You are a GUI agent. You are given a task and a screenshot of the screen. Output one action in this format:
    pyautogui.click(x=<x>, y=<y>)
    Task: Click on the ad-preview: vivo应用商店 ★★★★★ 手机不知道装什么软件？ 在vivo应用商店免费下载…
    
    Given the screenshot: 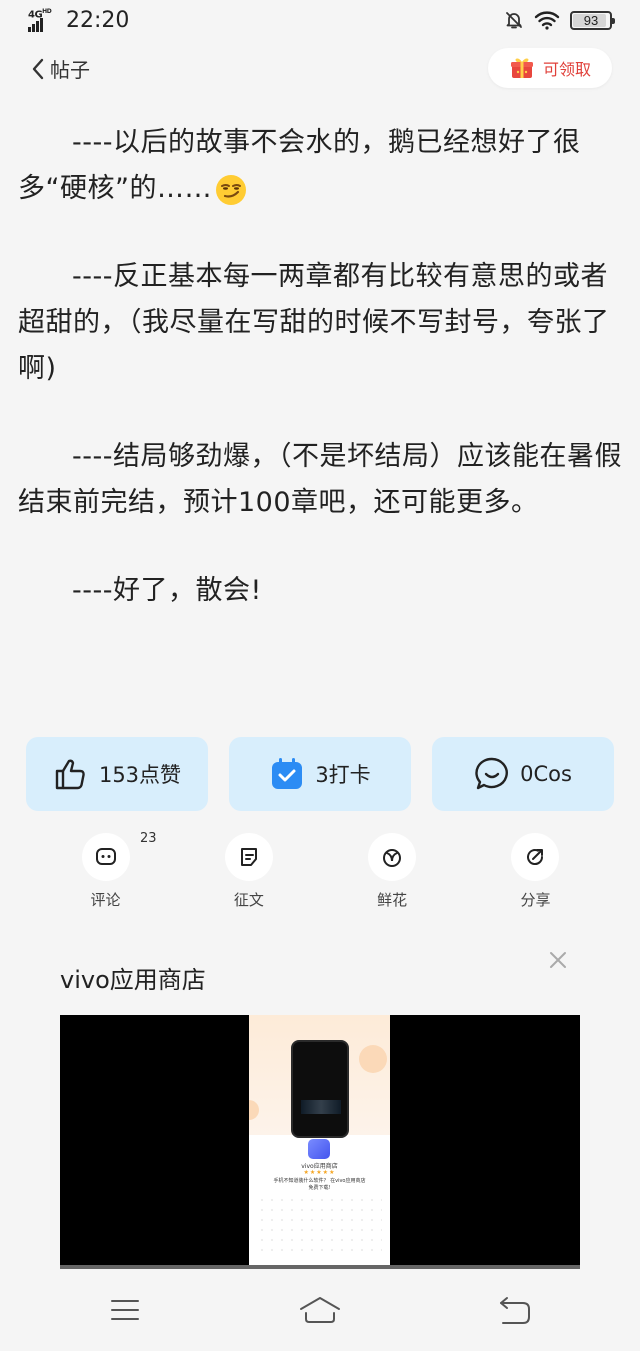 What is the action you would take?
    pyautogui.click(x=319, y=1140)
    